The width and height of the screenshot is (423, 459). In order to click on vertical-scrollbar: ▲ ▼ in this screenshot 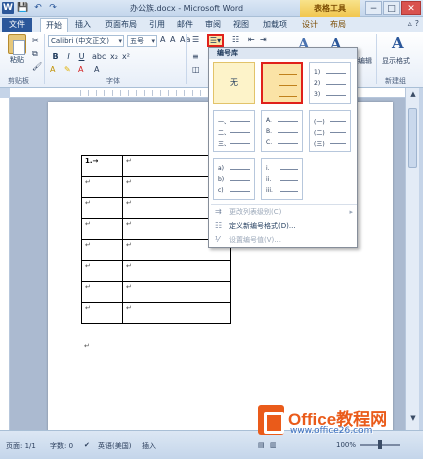, I will do `click(412, 259)`.